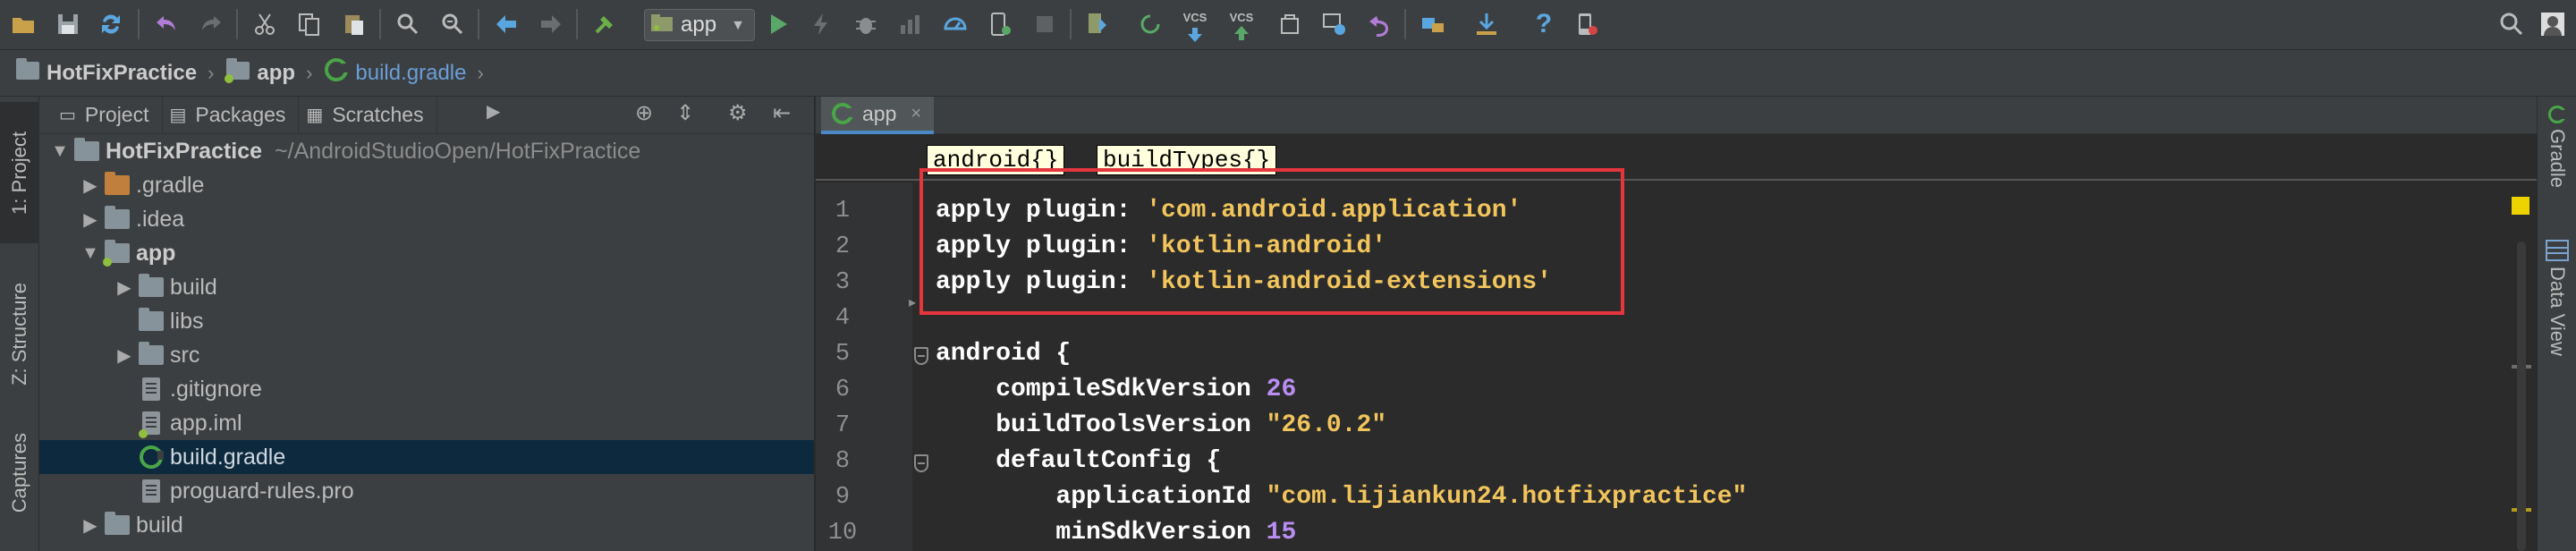  What do you see at coordinates (1195, 25) in the screenshot?
I see `vcs-update-icon: VCS` at bounding box center [1195, 25].